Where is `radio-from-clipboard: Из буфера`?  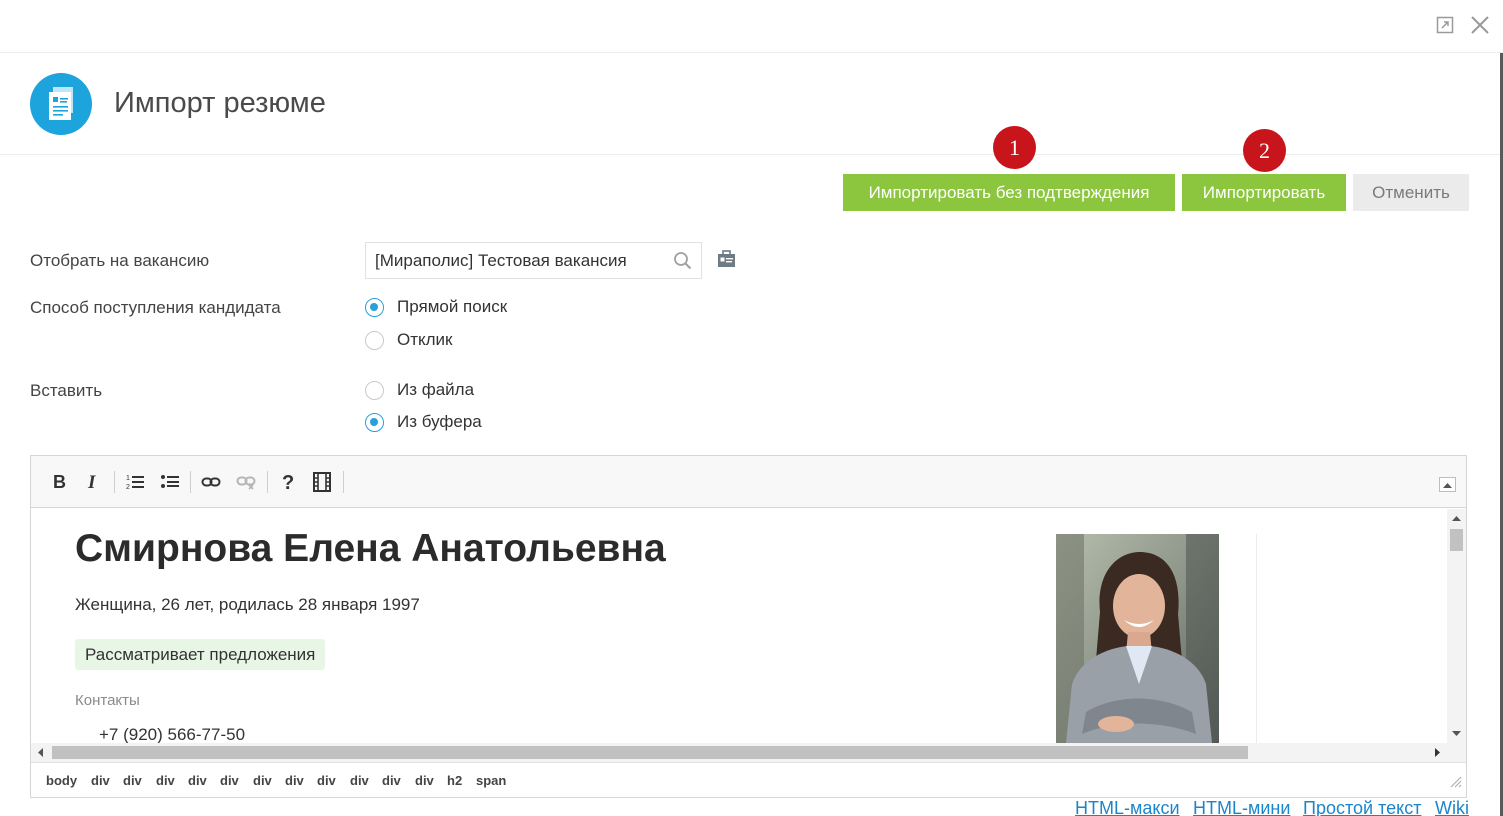 radio-from-clipboard: Из буфера is located at coordinates (423, 422).